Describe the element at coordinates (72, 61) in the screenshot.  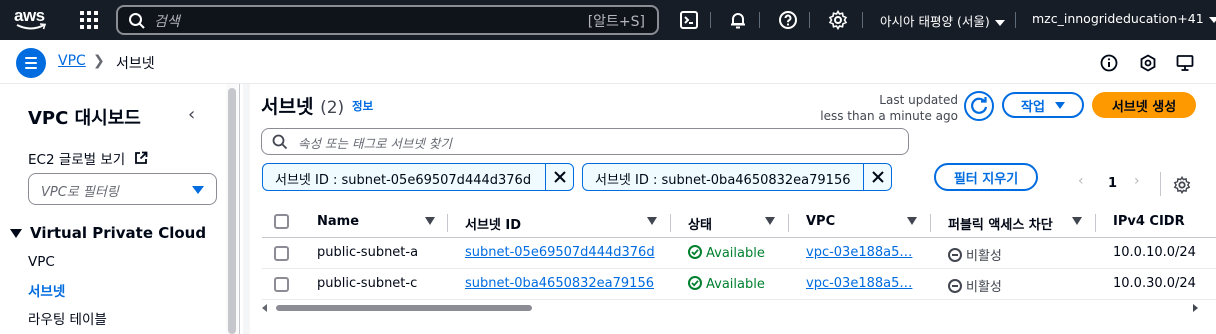
I see `breadcrumb-vpc-link: VPC` at that location.